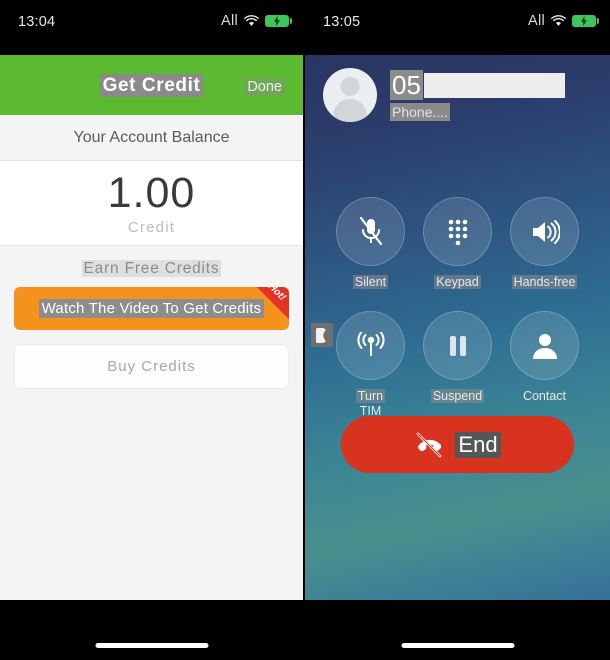  What do you see at coordinates (457, 396) in the screenshot?
I see `control-suspend-label: Suspend` at bounding box center [457, 396].